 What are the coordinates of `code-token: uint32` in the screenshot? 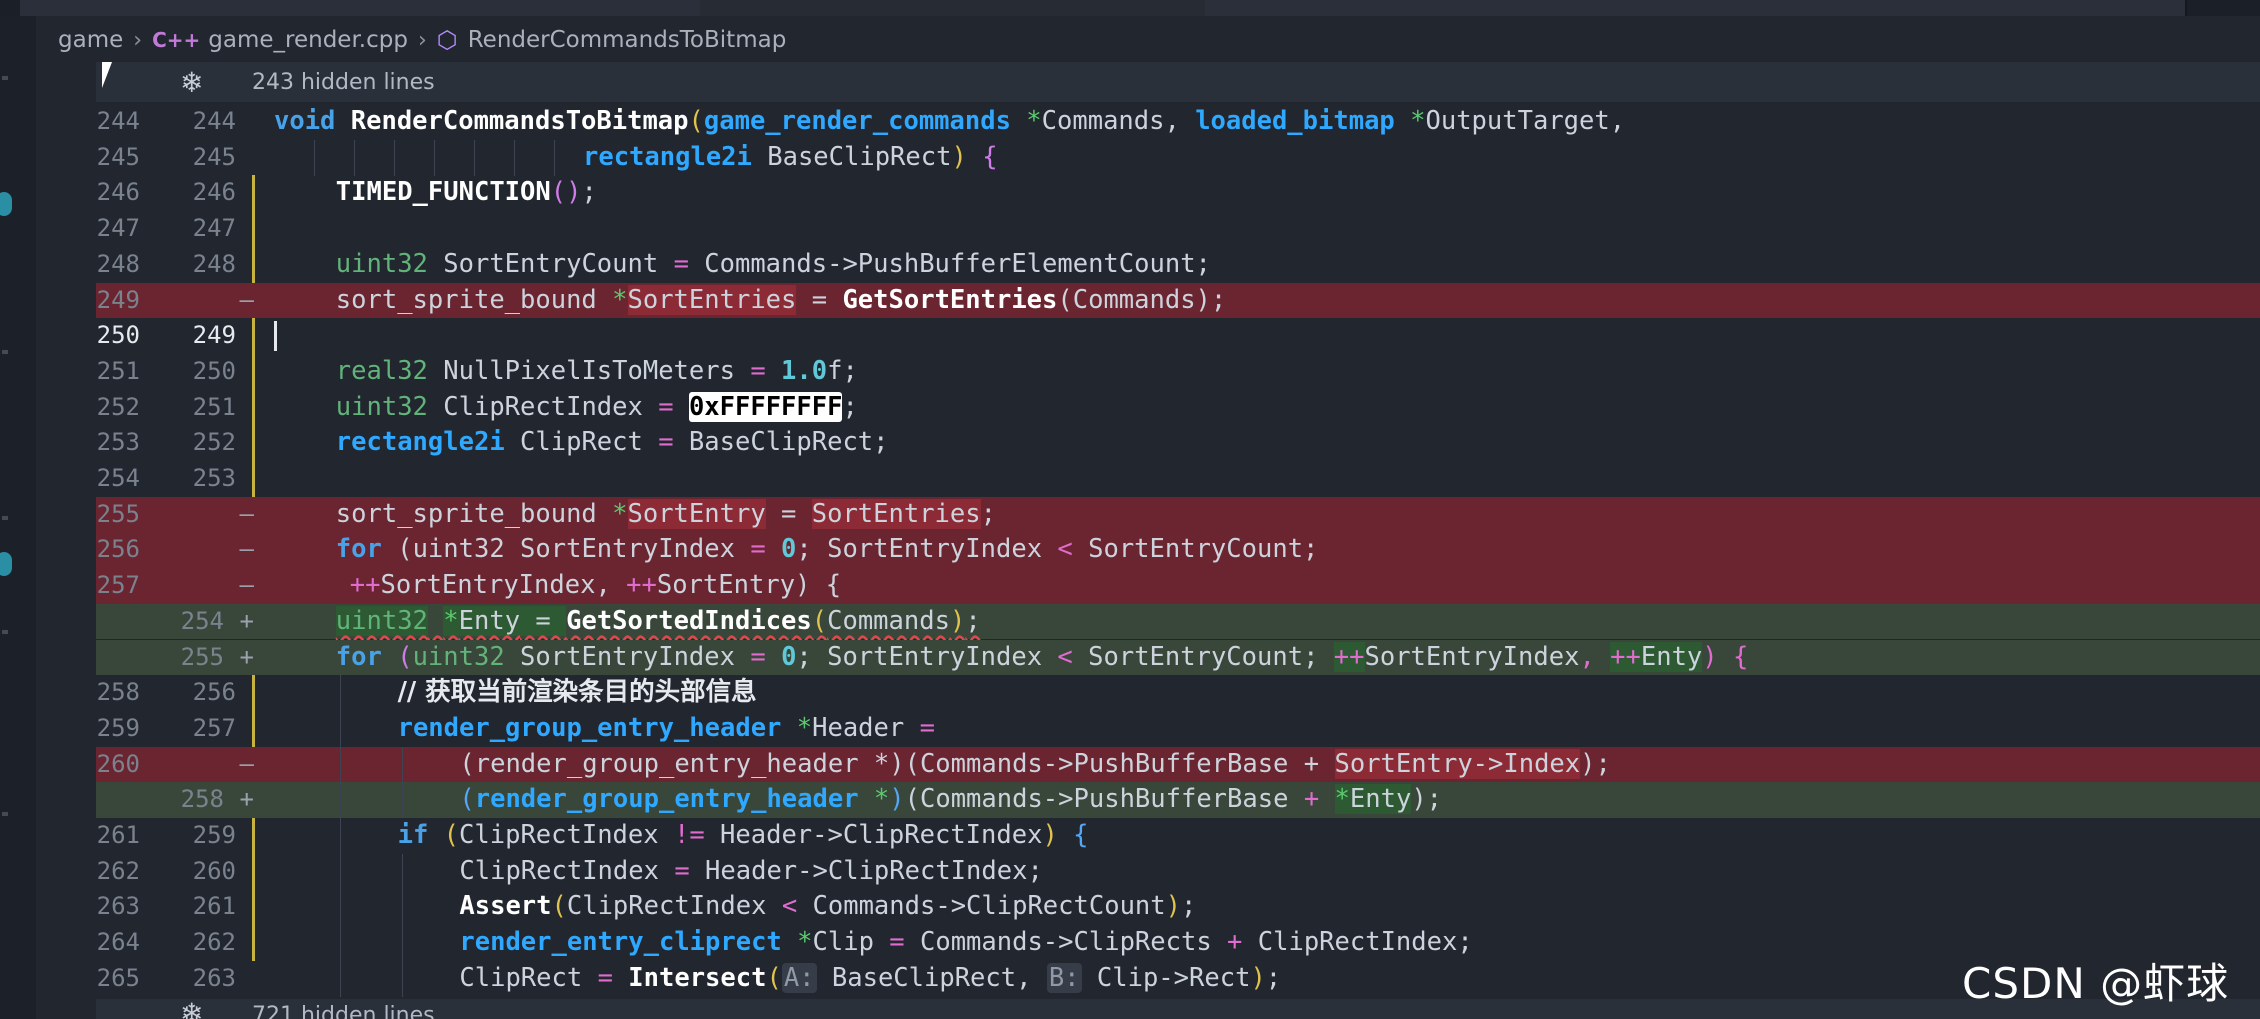 It's located at (458, 656).